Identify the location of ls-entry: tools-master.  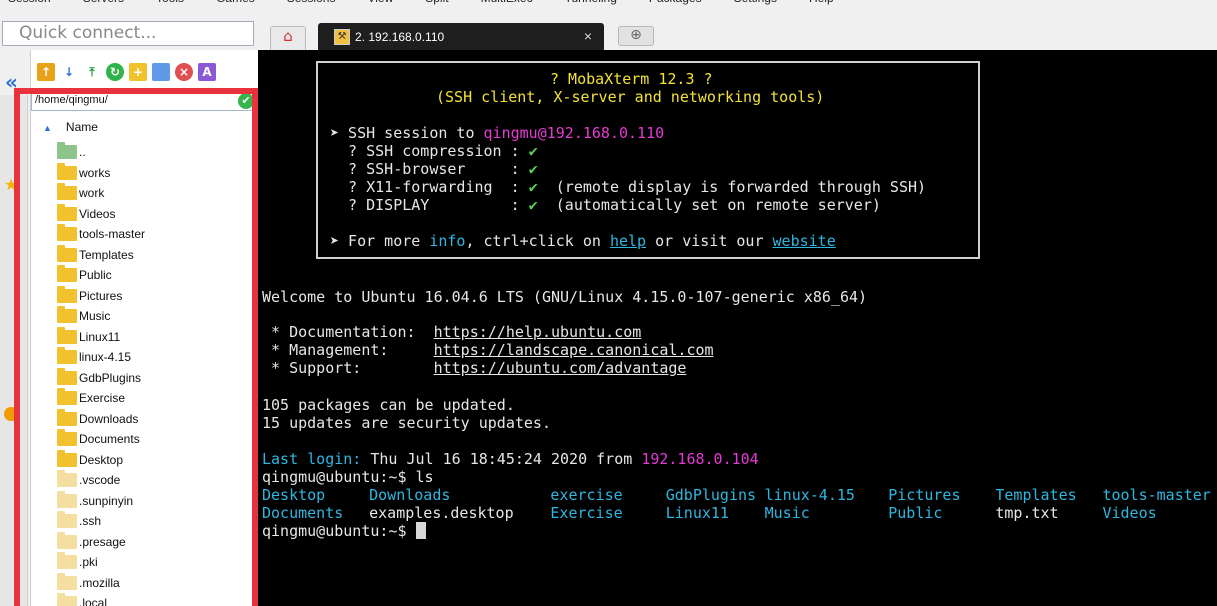
(1156, 495).